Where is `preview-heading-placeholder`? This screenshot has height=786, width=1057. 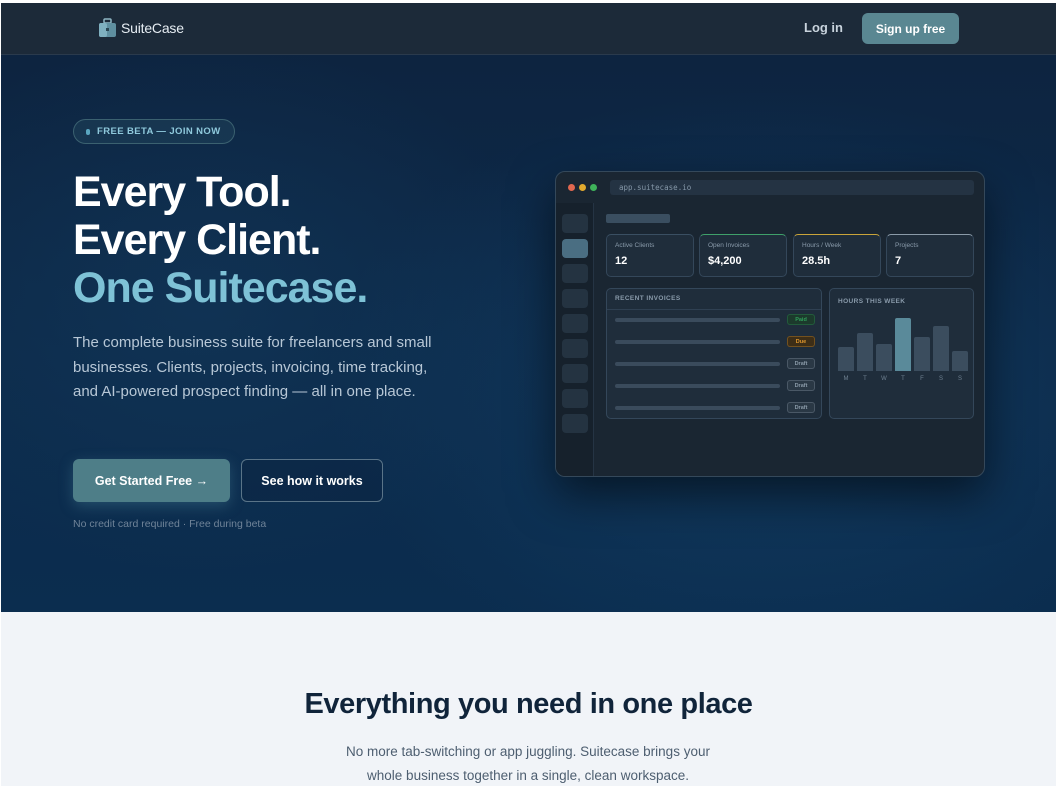
preview-heading-placeholder is located at coordinates (638, 218).